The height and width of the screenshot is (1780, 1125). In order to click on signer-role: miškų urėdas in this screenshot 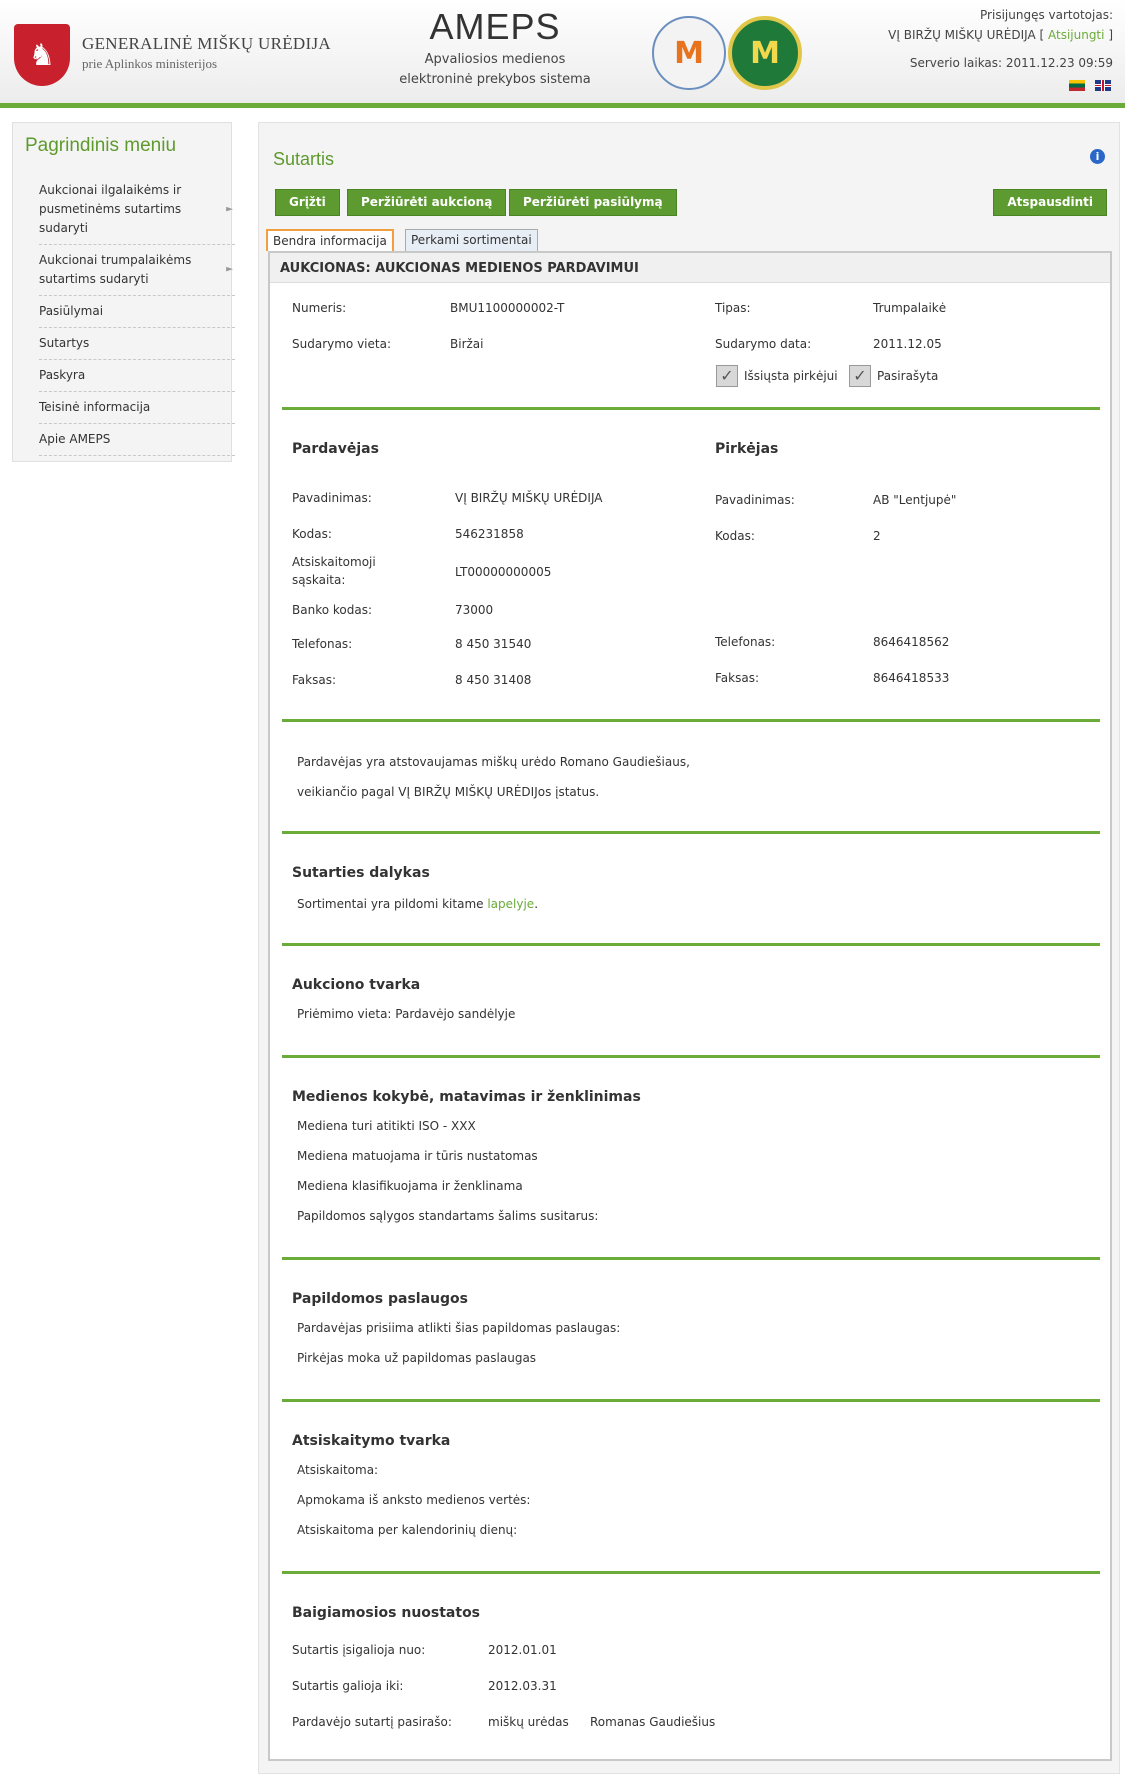, I will do `click(528, 1722)`.